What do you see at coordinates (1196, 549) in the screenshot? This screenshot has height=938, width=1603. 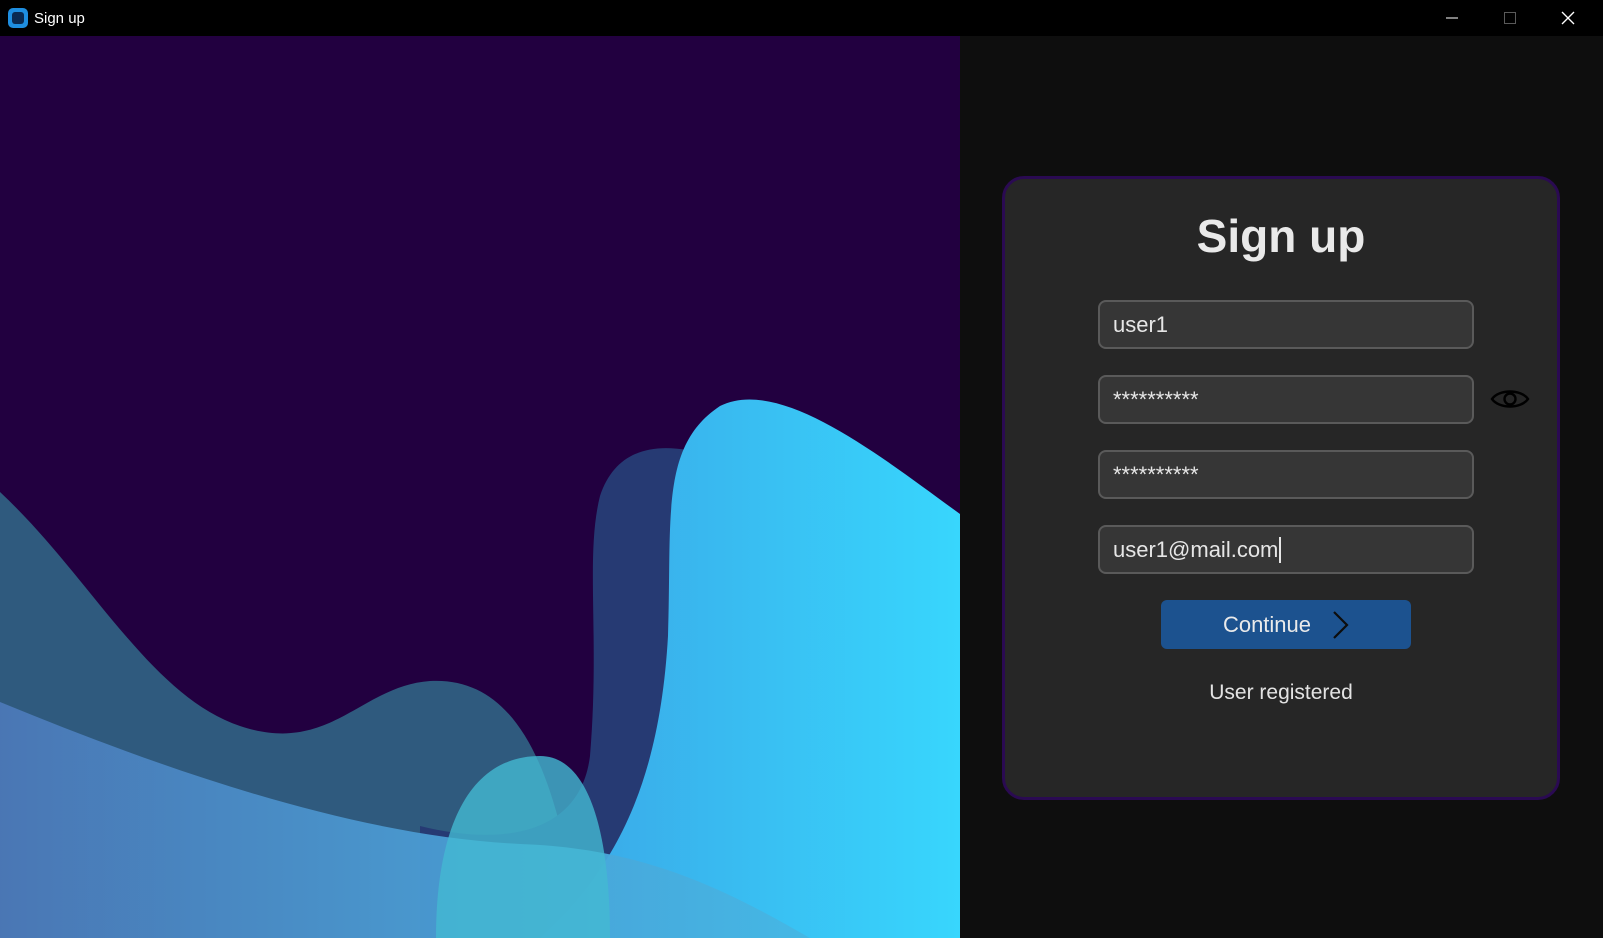 I see `email-input-value: user1@mail.com` at bounding box center [1196, 549].